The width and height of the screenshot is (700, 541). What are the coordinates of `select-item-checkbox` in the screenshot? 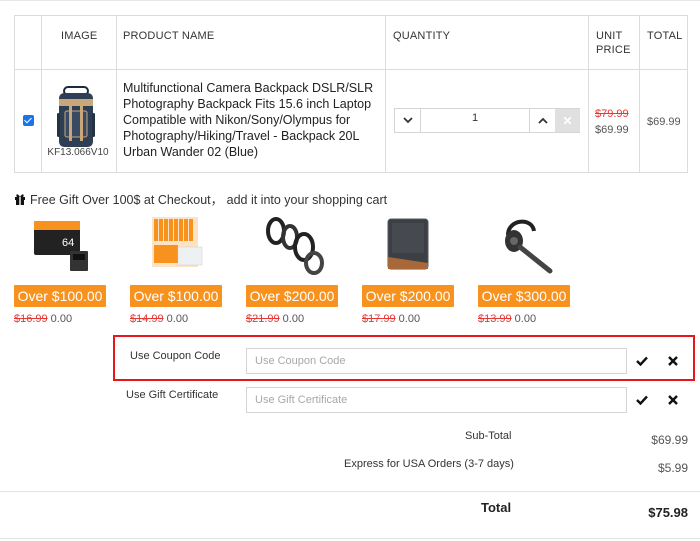 It's located at (28, 120).